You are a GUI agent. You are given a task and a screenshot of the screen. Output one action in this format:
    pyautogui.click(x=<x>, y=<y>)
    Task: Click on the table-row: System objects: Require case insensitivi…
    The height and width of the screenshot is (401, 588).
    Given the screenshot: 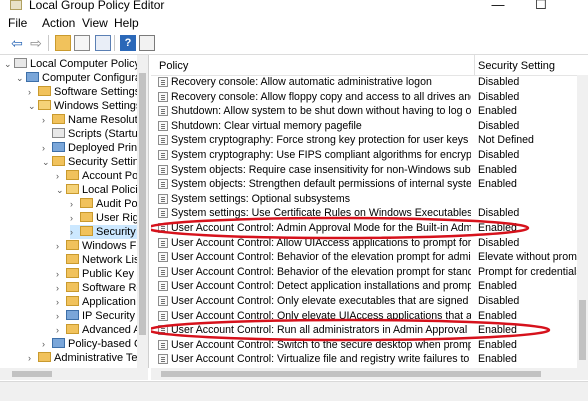 What is the action you would take?
    pyautogui.click(x=369, y=170)
    